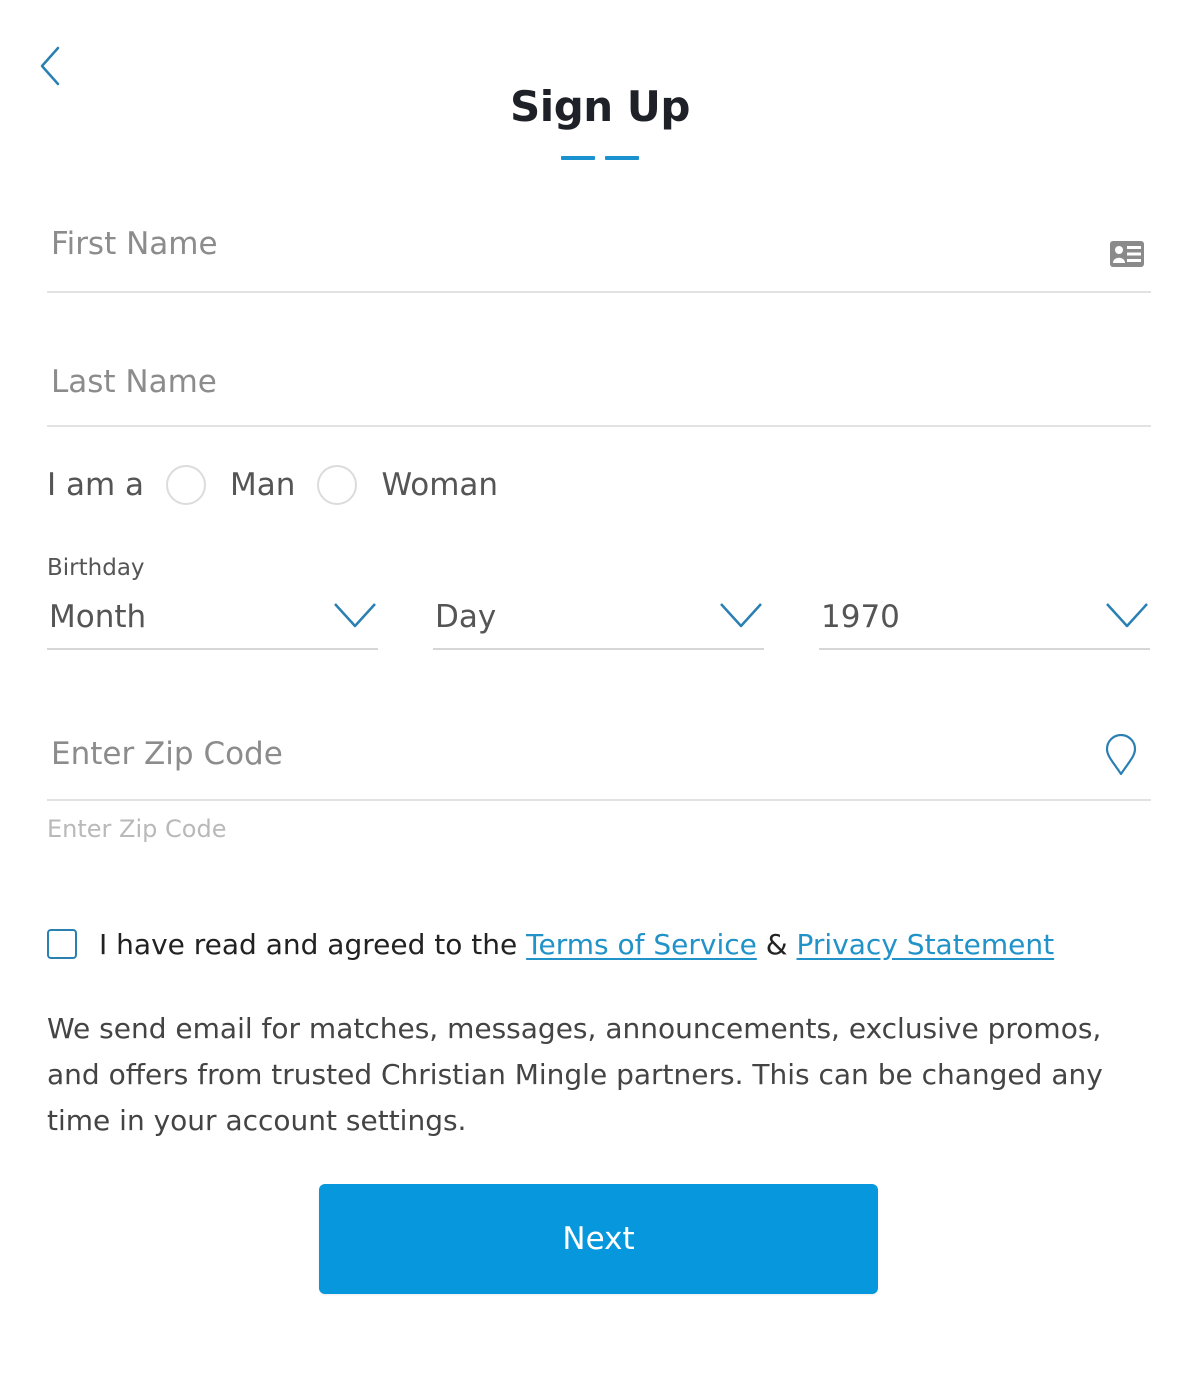 The image size is (1200, 1375). What do you see at coordinates (600, 158) in the screenshot?
I see `step-indicator` at bounding box center [600, 158].